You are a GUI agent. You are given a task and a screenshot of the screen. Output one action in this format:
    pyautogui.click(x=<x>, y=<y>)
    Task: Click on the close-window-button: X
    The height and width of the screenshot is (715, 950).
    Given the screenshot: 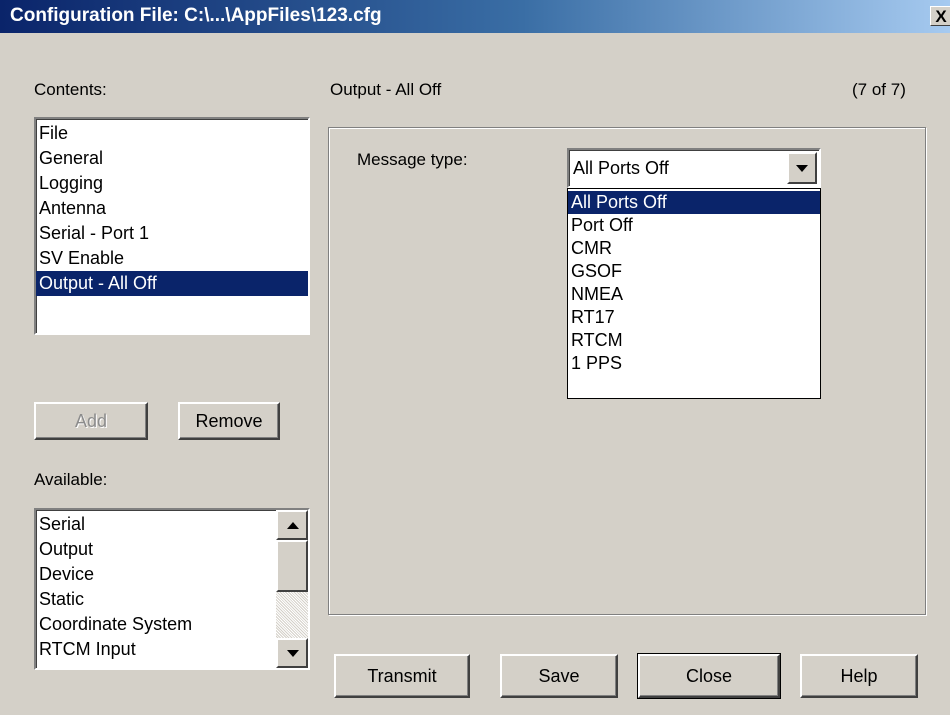 What is the action you would take?
    pyautogui.click(x=940, y=16)
    